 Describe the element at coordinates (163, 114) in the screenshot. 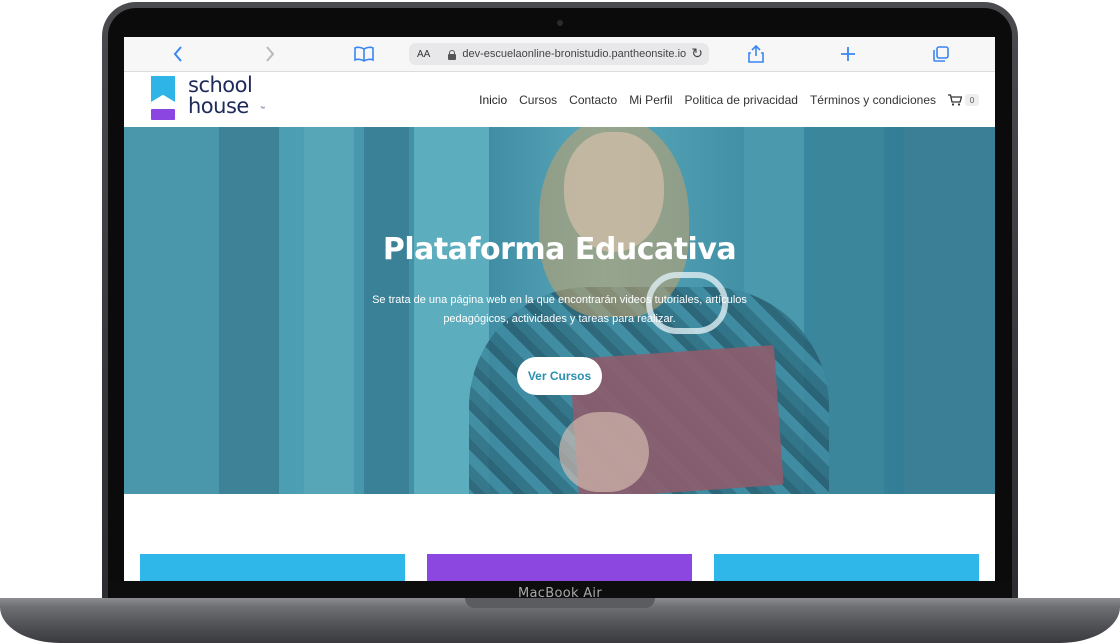

I see `logo-base-shape` at that location.